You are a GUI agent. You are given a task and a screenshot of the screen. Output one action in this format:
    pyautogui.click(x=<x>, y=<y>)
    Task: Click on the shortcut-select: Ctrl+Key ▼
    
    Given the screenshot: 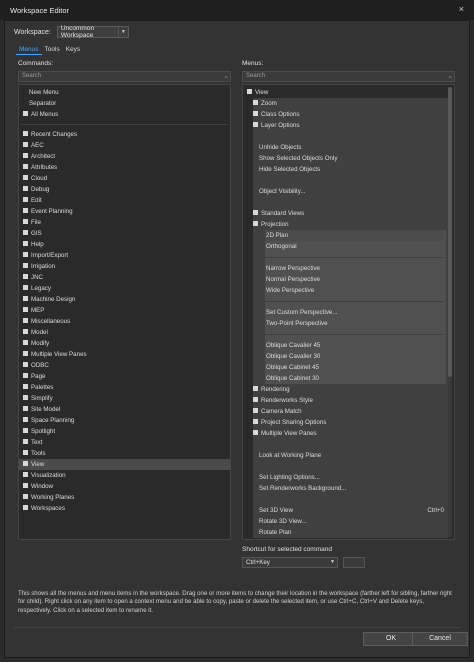 What is the action you would take?
    pyautogui.click(x=290, y=562)
    